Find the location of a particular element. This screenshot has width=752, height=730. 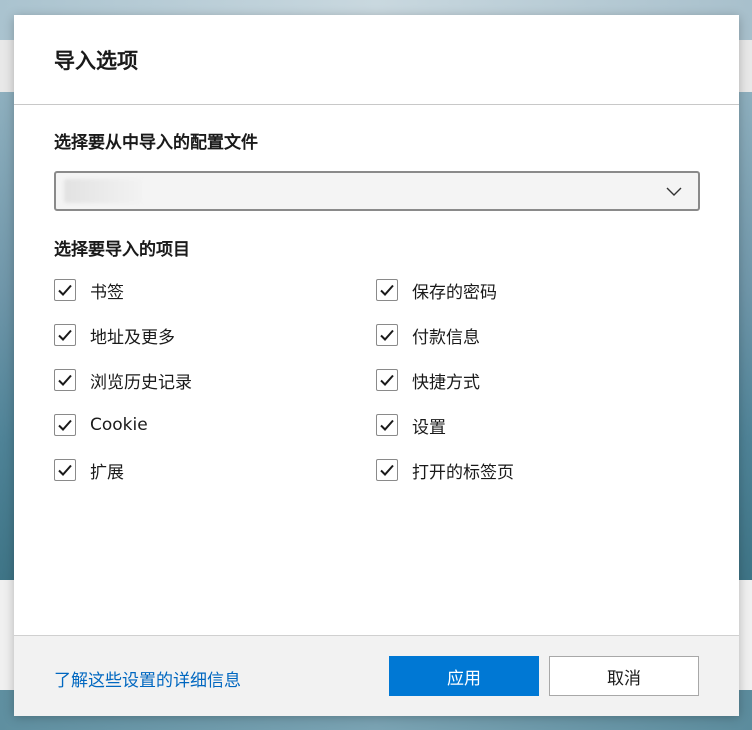

checkbox-payment-info: 付款信息 is located at coordinates (428, 335).